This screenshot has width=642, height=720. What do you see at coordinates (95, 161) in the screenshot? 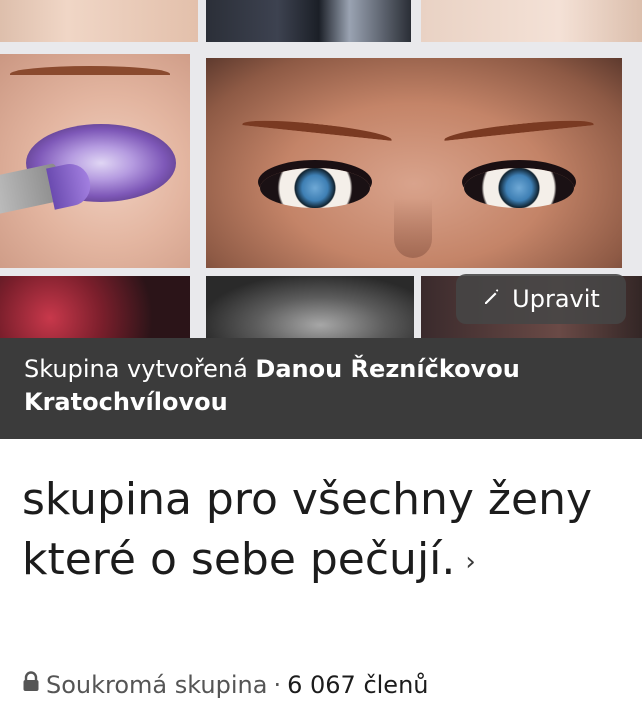
I see `collage-tile-eye-makeup` at bounding box center [95, 161].